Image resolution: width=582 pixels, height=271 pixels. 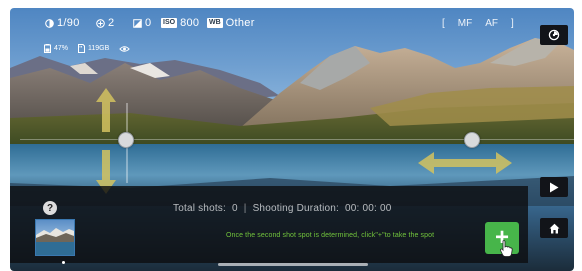 What do you see at coordinates (82, 48) in the screenshot?
I see `sd-card-icon` at bounding box center [82, 48].